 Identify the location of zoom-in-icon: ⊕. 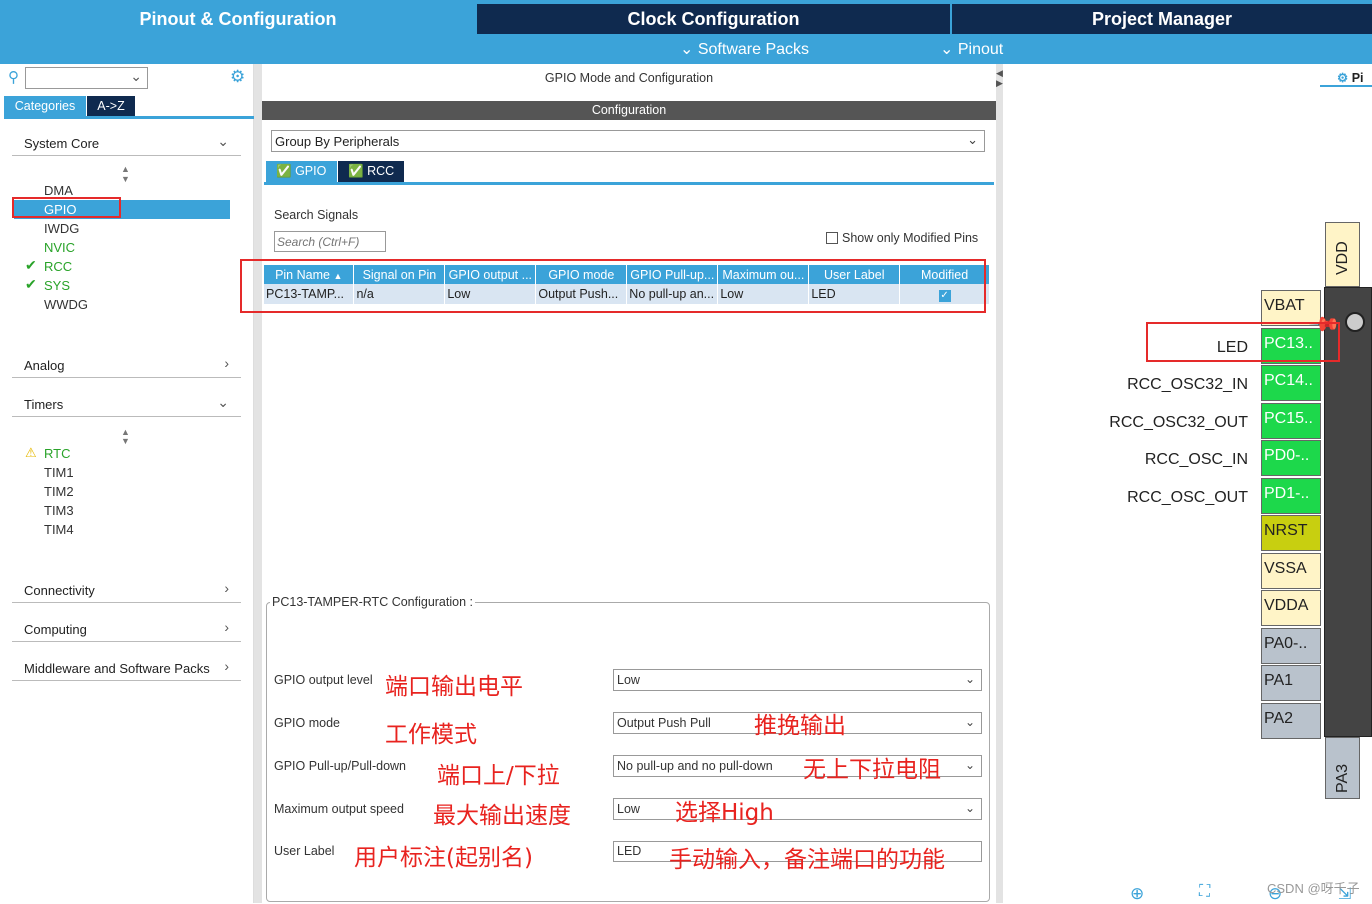
(1137, 894).